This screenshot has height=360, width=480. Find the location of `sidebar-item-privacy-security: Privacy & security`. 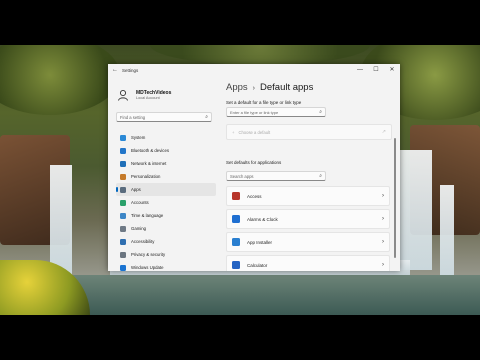

sidebar-item-privacy-security: Privacy & security is located at coordinates (166, 254).